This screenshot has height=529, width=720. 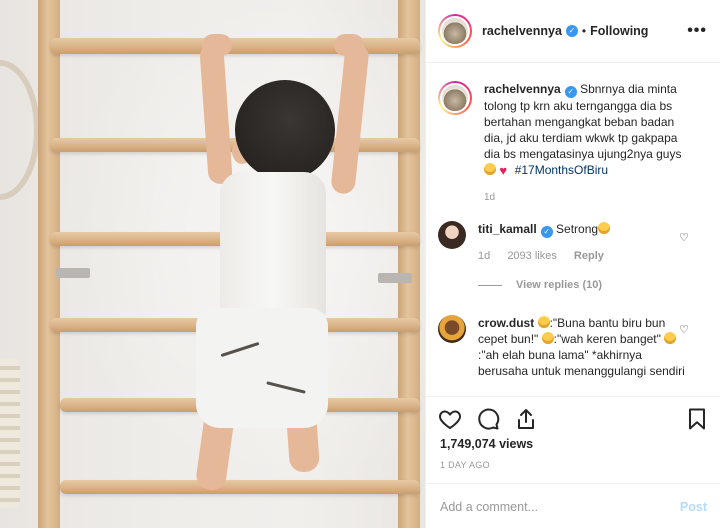 I want to click on ladder-rail-right, so click(x=409, y=264).